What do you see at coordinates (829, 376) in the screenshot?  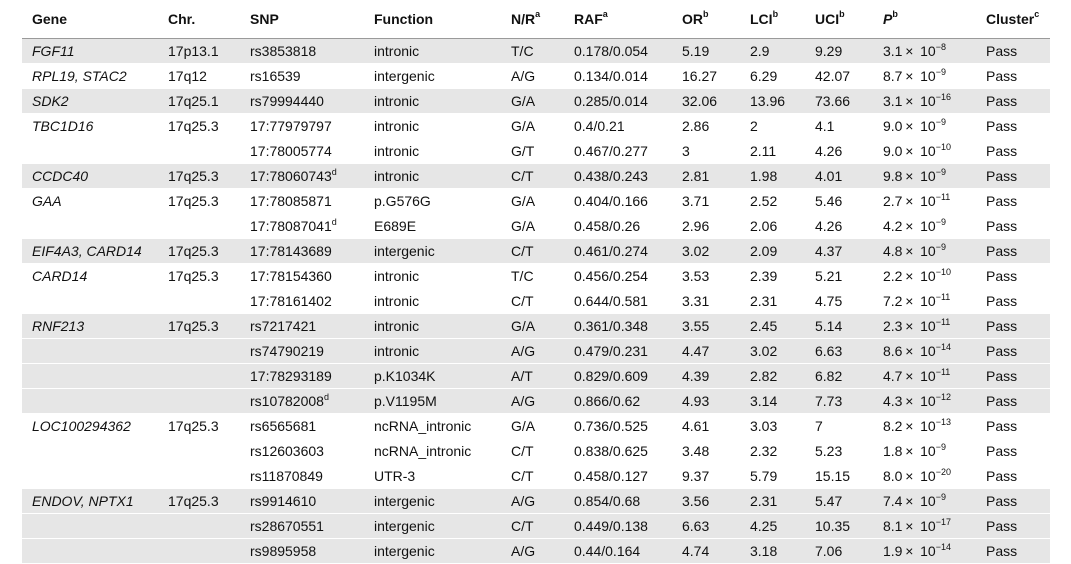 I see `cell-uci-text: 6.82` at bounding box center [829, 376].